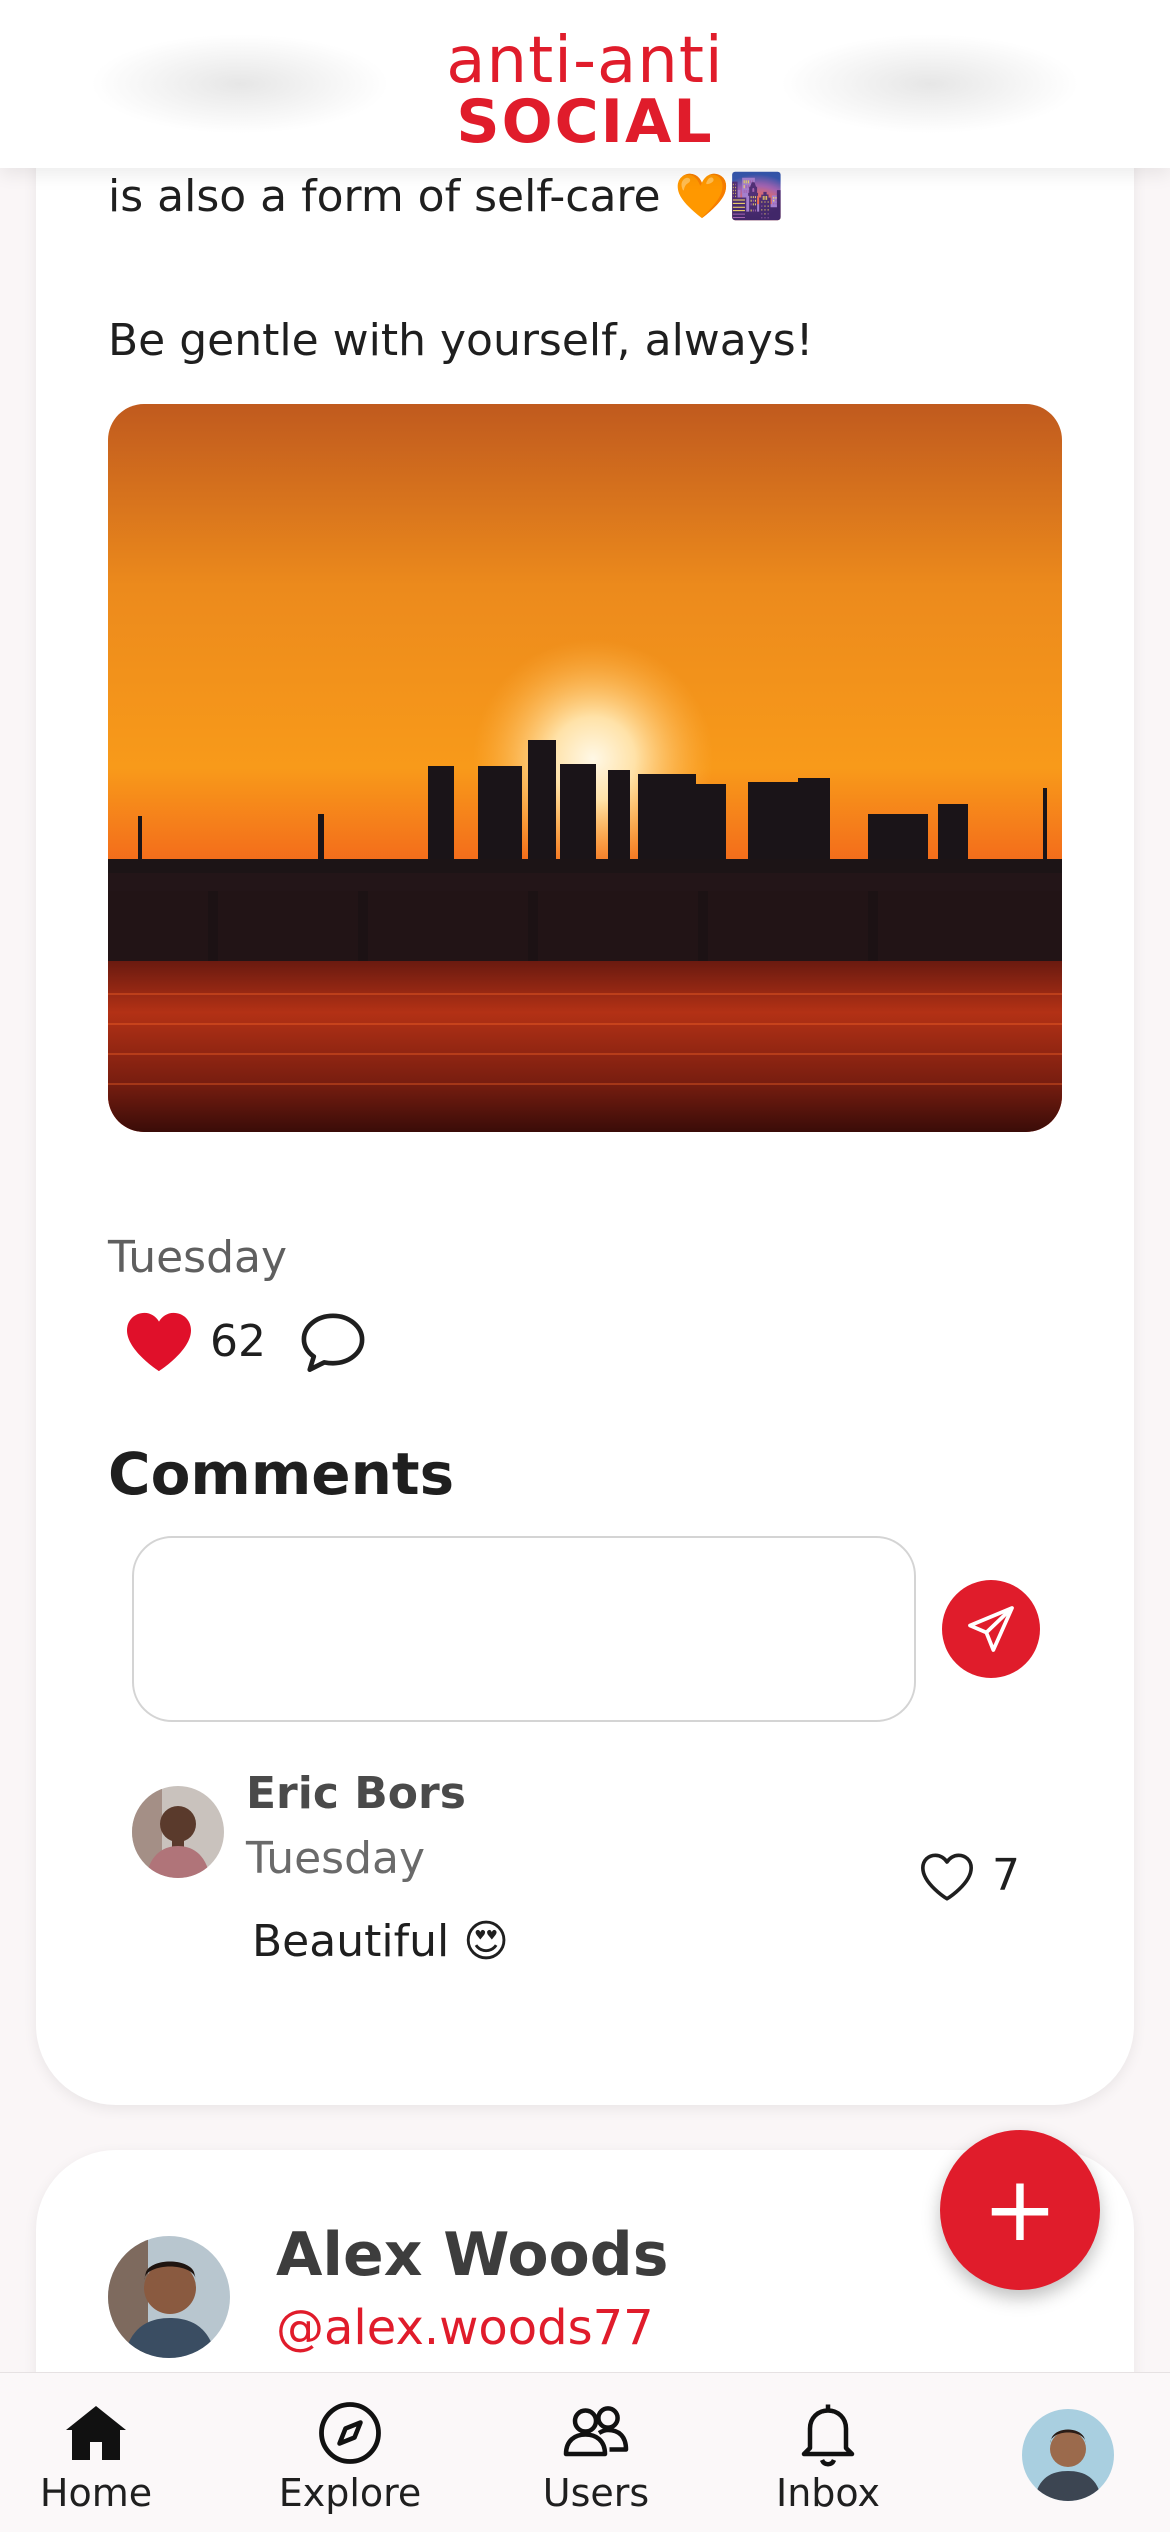 Image resolution: width=1170 pixels, height=2532 pixels. I want to click on logo-line-1: anti-anti, so click(585, 61).